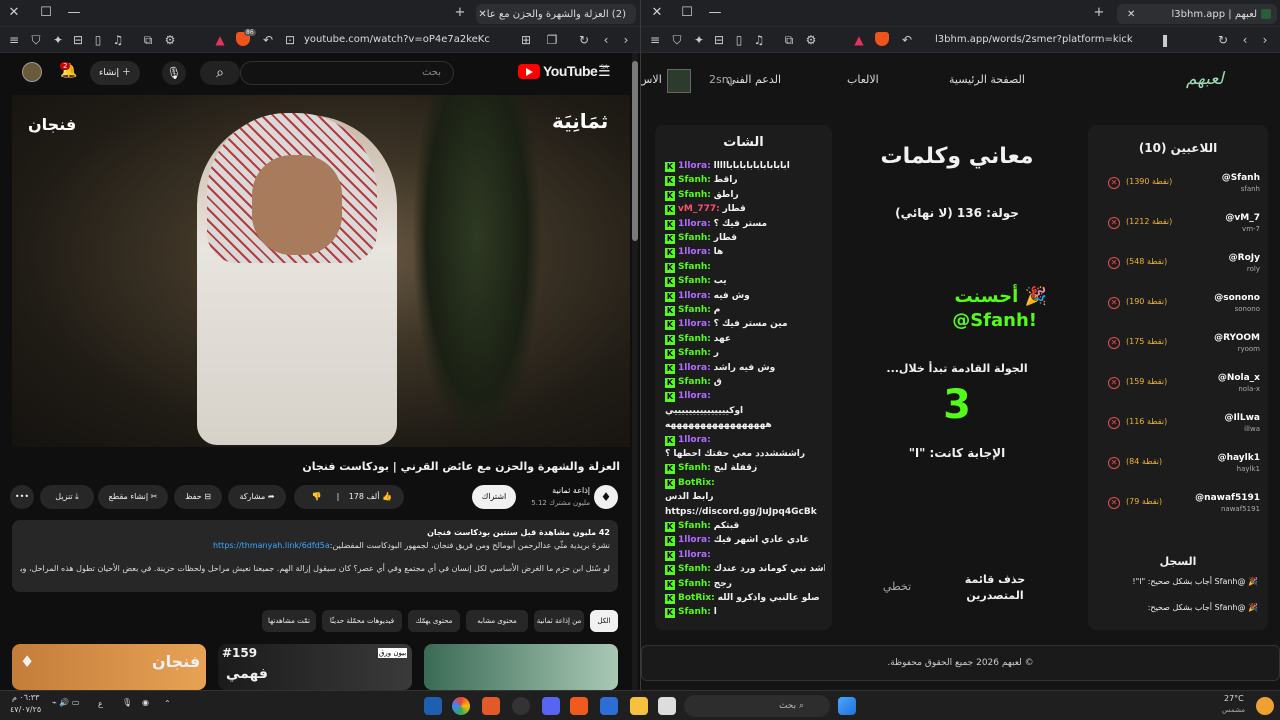 This screenshot has height=720, width=1280. What do you see at coordinates (995, 588) in the screenshot?
I see `delete-leaderboard-button: حذف قائمة المتصدرين` at bounding box center [995, 588].